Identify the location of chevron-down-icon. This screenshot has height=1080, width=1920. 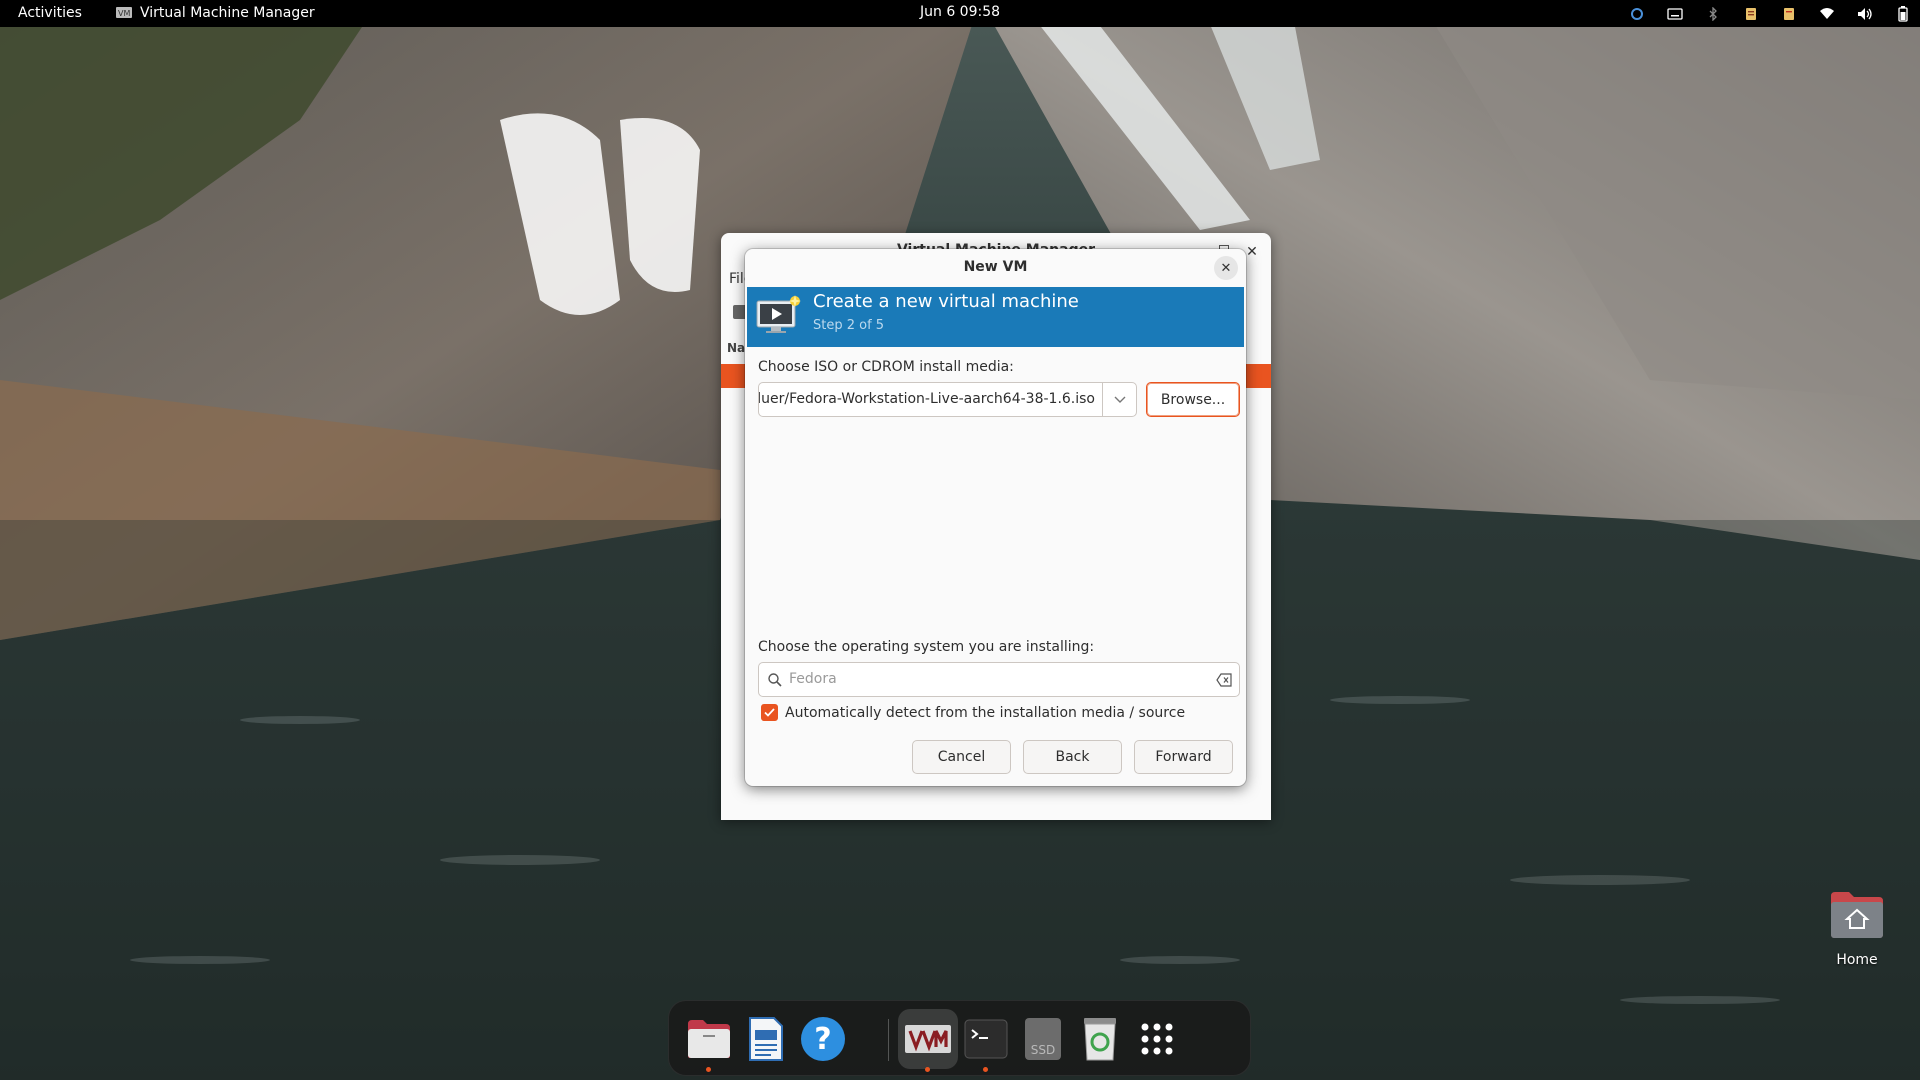
(1119, 399).